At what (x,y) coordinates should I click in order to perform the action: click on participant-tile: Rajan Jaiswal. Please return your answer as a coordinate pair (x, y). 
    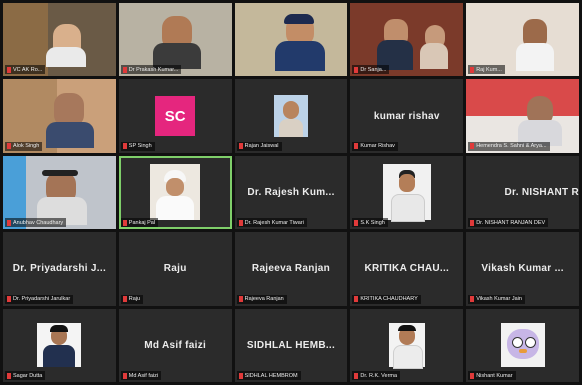
    Looking at the image, I should click on (291, 116).